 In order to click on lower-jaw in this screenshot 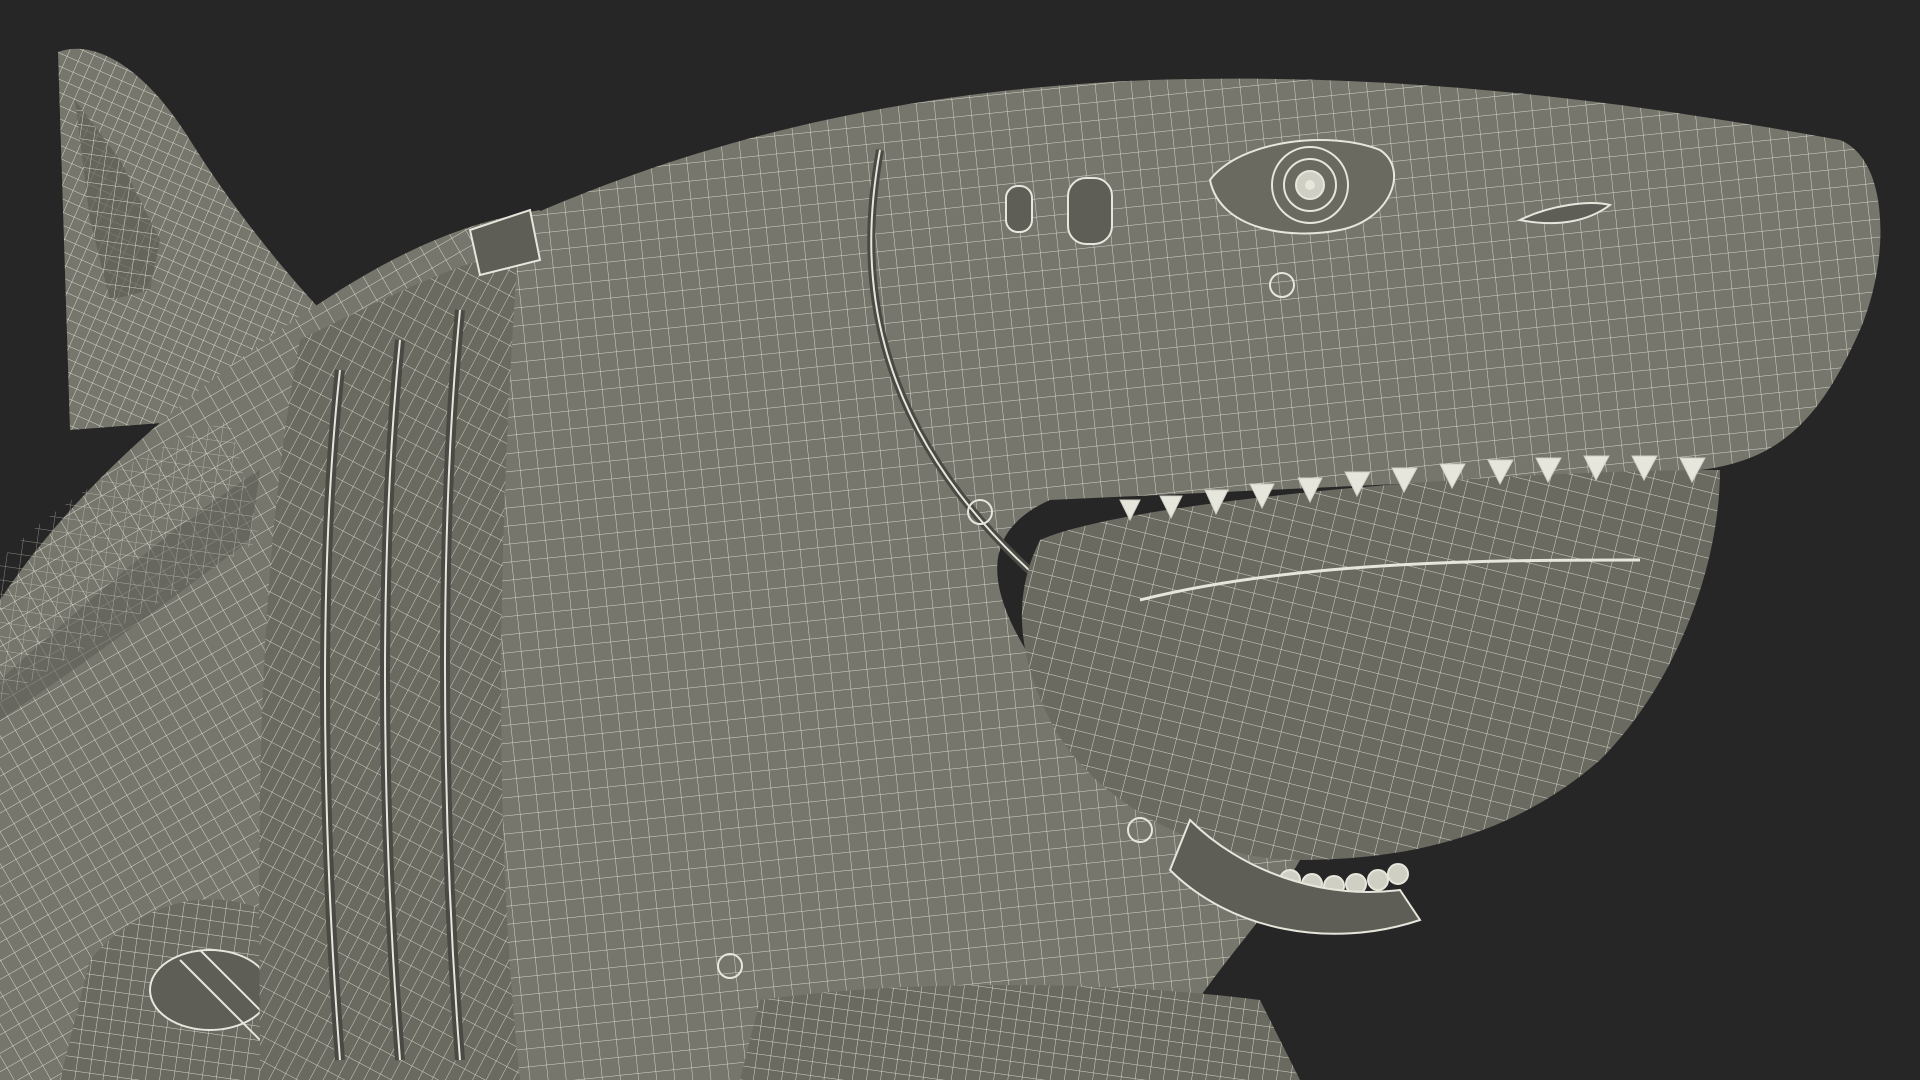, I will do `click(1370, 665)`.